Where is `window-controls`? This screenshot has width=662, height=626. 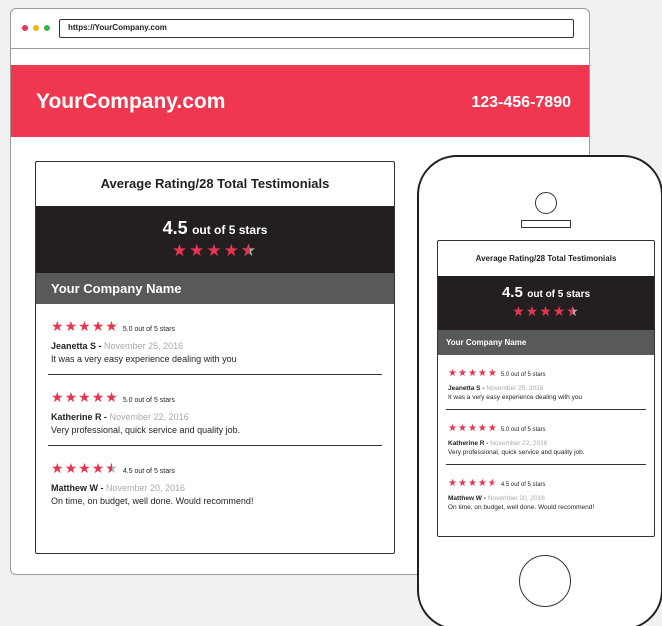 window-controls is located at coordinates (36, 28).